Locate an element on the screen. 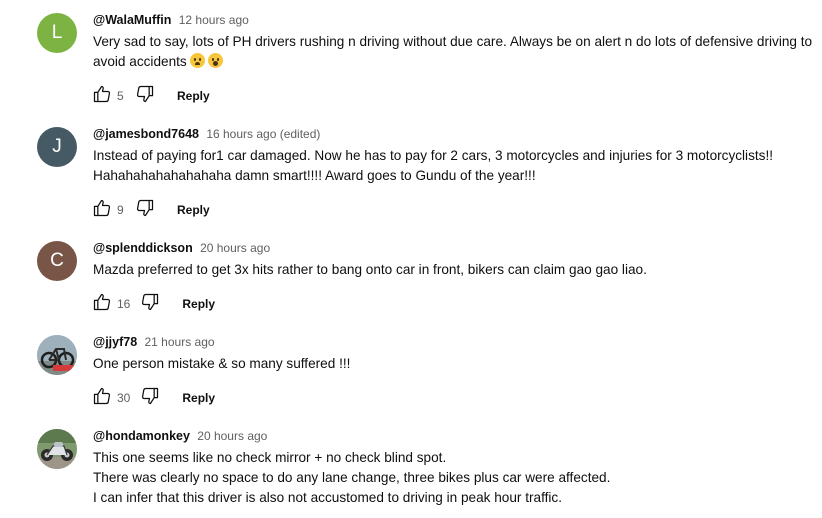 The image size is (822, 518). avatar-letter: L is located at coordinates (57, 32).